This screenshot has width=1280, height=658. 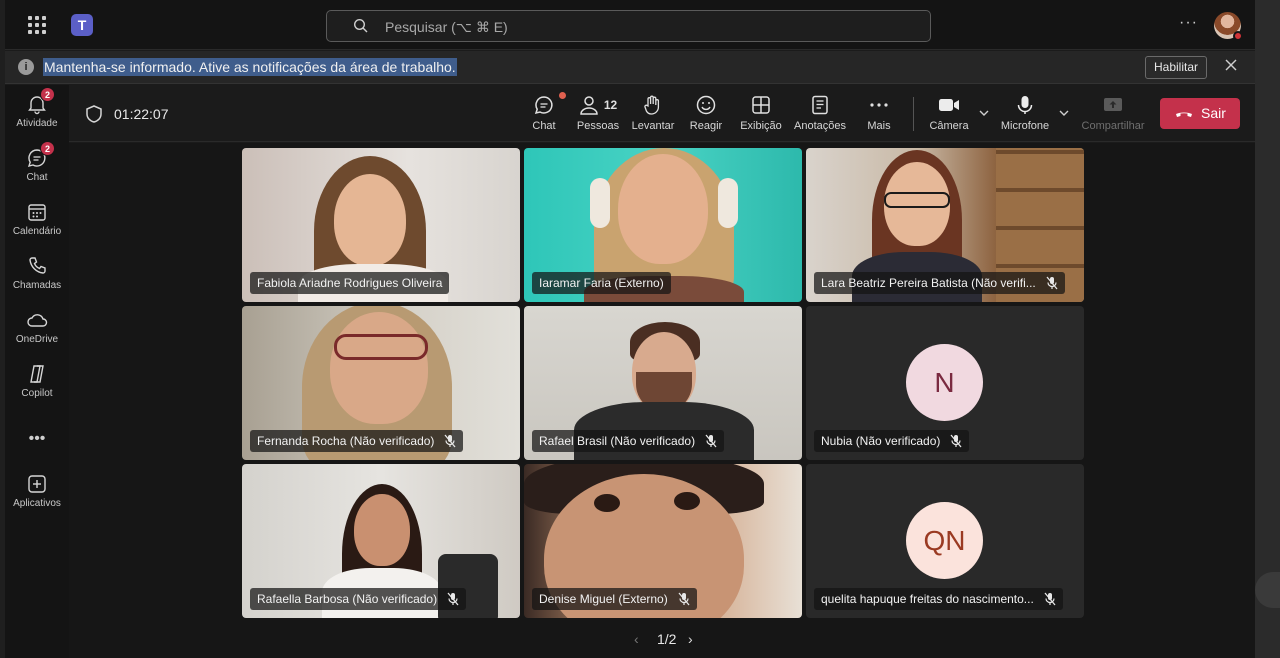 What do you see at coordinates (544, 126) in the screenshot?
I see `chat-label: Chat` at bounding box center [544, 126].